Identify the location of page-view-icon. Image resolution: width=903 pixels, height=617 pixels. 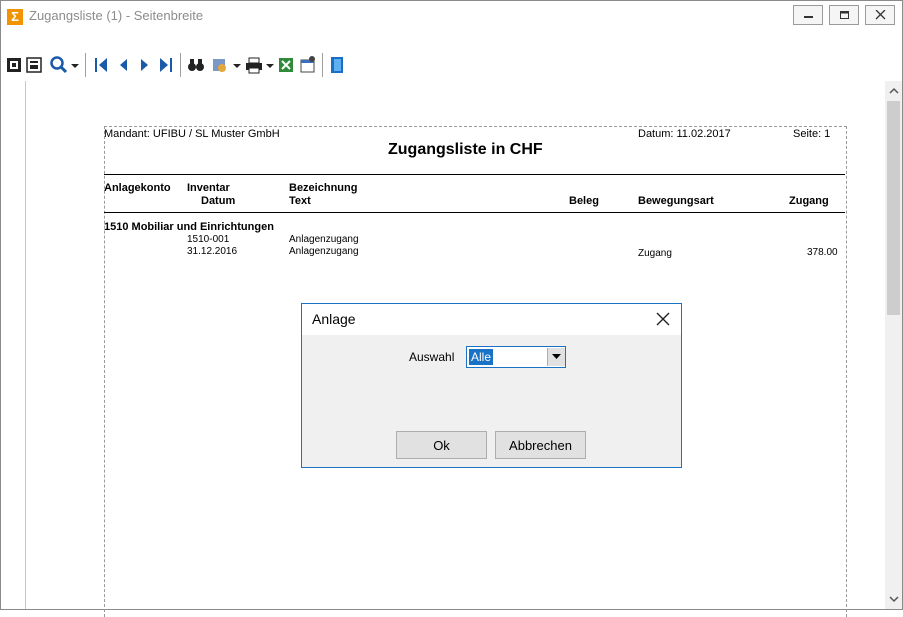
(14, 65).